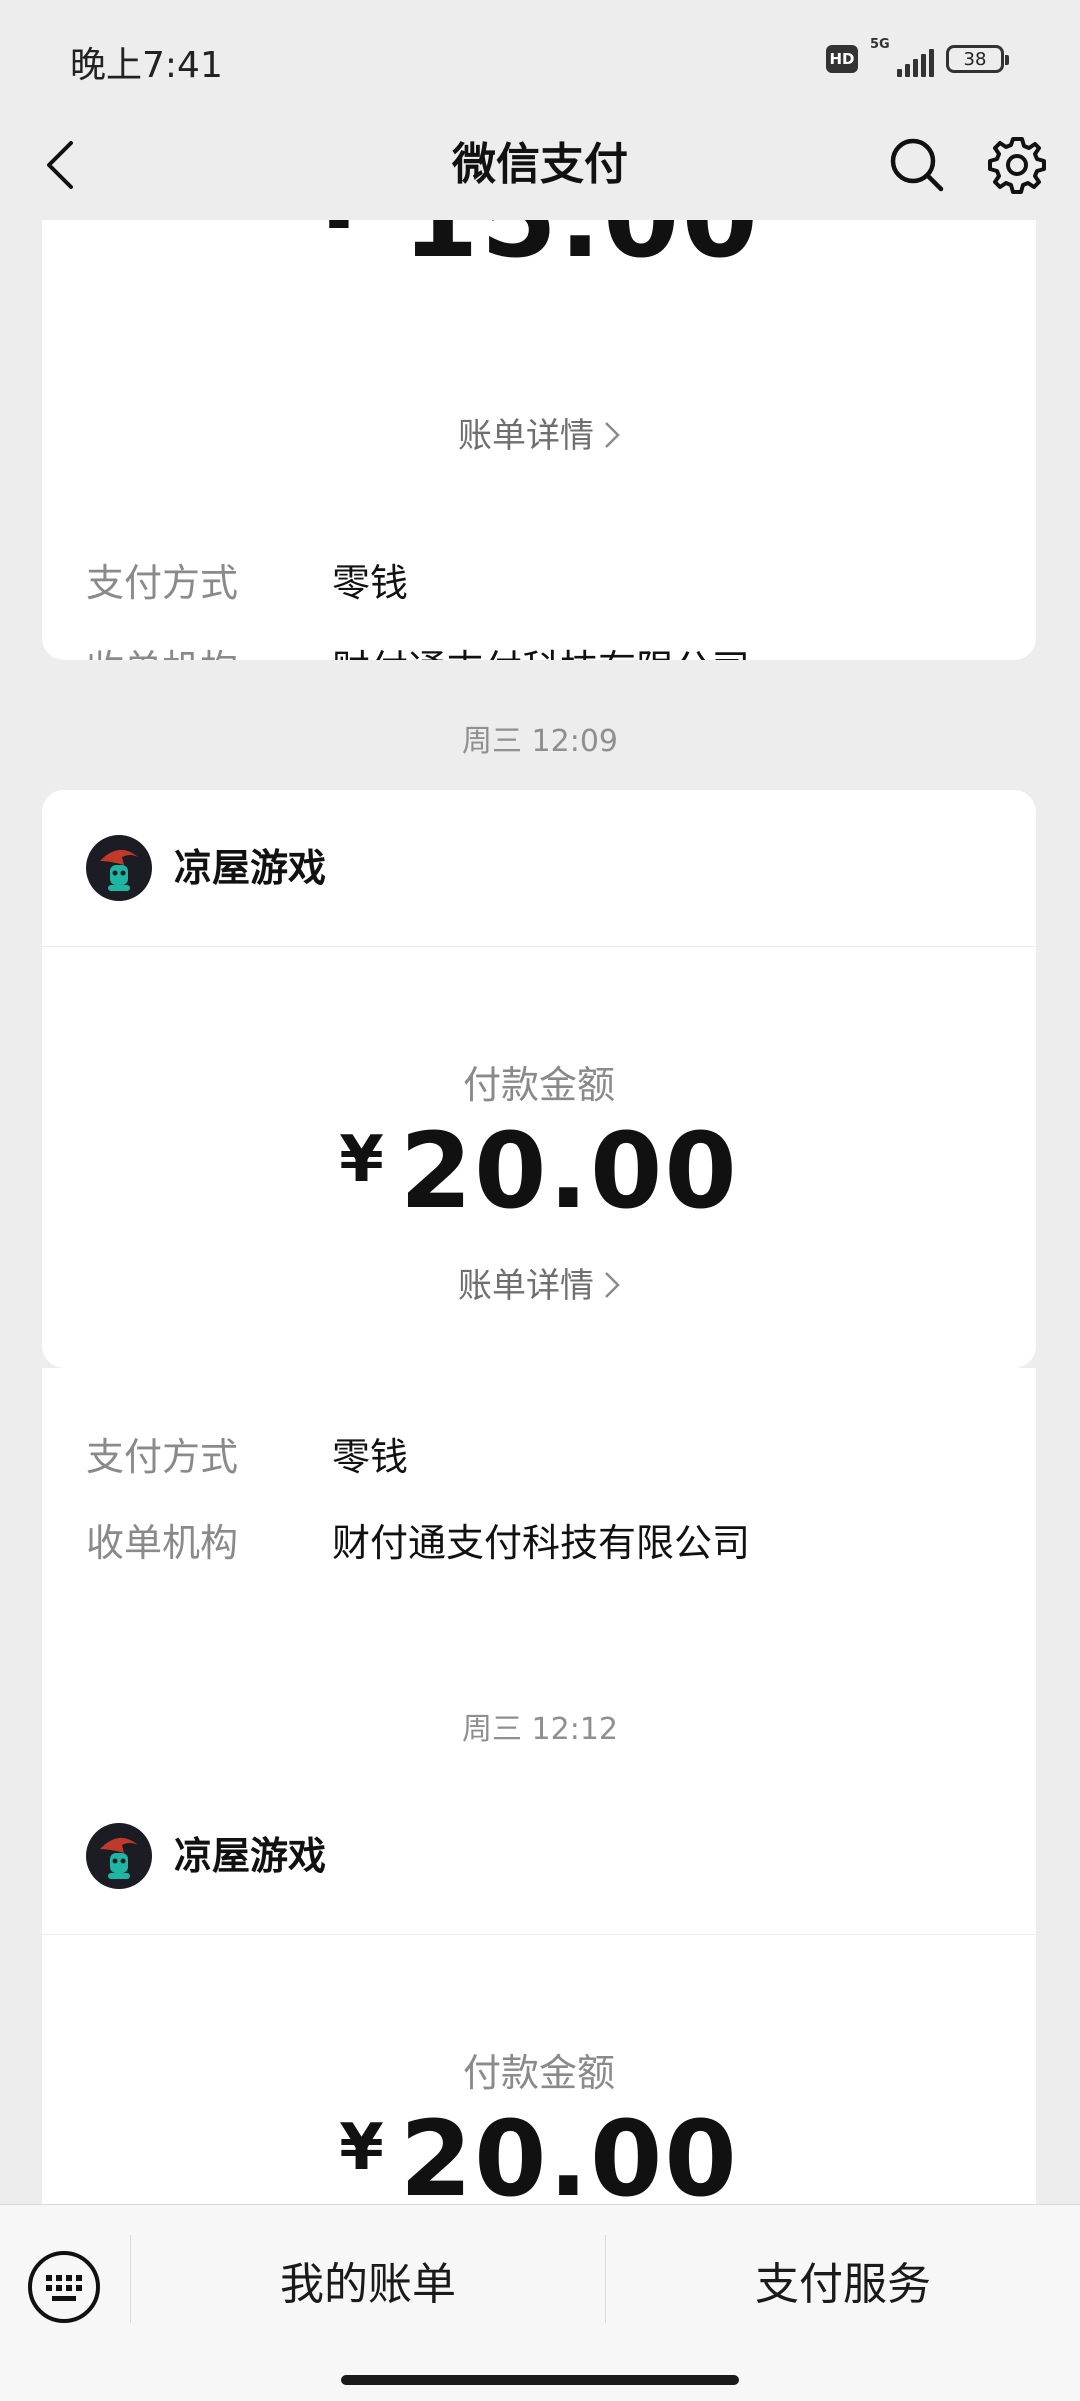  What do you see at coordinates (368, 2285) in the screenshot?
I see `tab-my-bills: 我的账单` at bounding box center [368, 2285].